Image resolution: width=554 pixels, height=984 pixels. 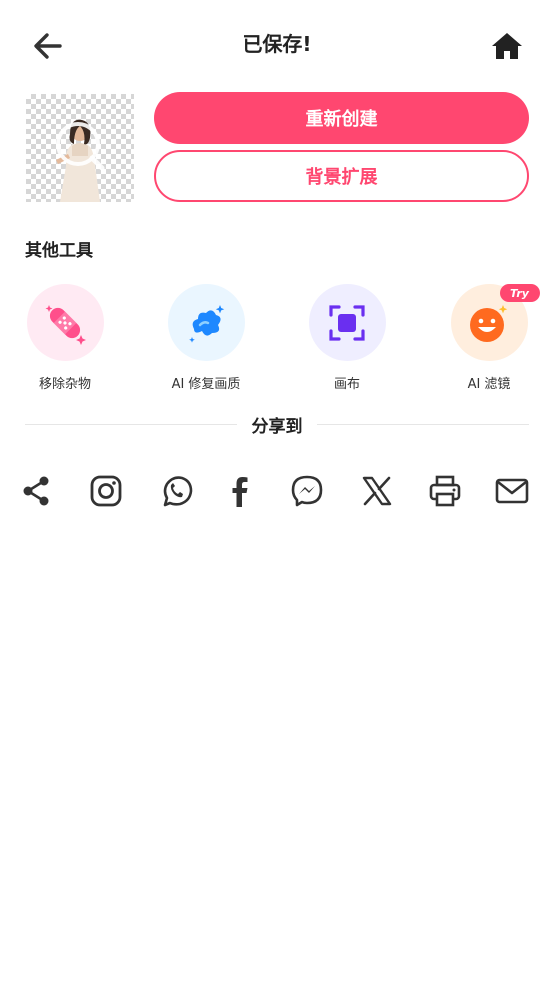 I want to click on other-tools-title: 其他工具, so click(x=59, y=251).